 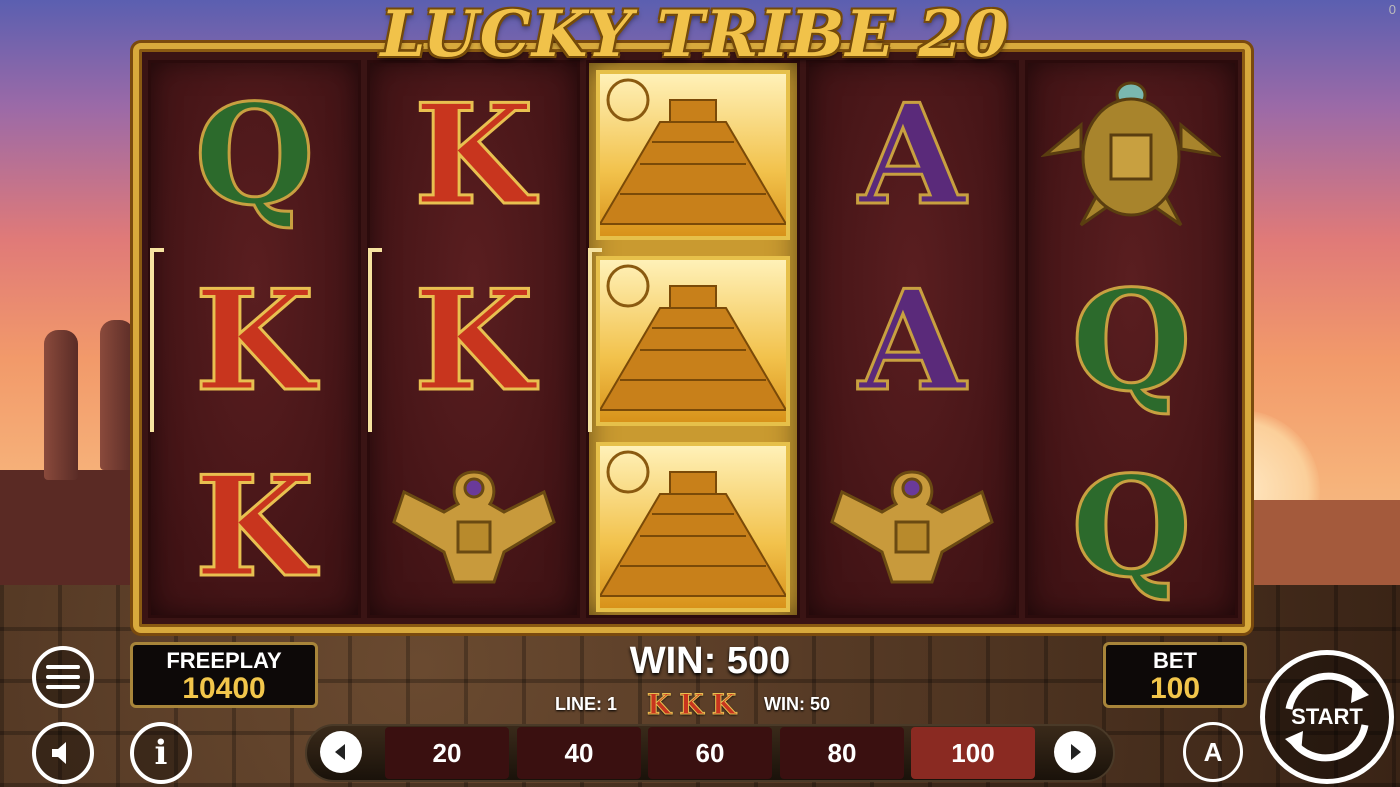 I want to click on line-symbols: K K K, so click(x=691, y=705).